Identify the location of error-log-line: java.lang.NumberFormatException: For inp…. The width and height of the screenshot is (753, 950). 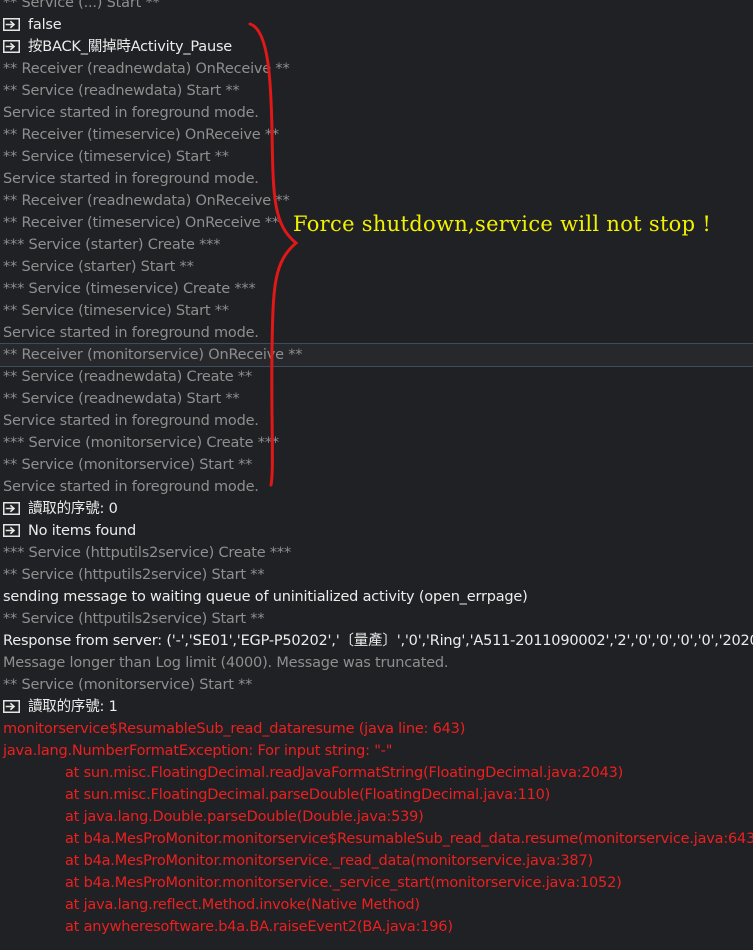
(376, 751).